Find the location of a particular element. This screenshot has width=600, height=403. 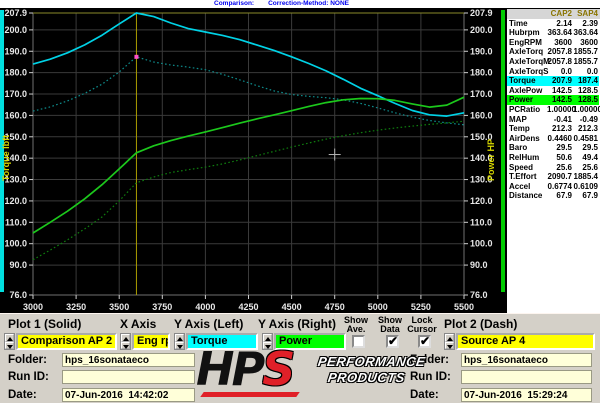

svg-text: 3500 is located at coordinates (119, 307).